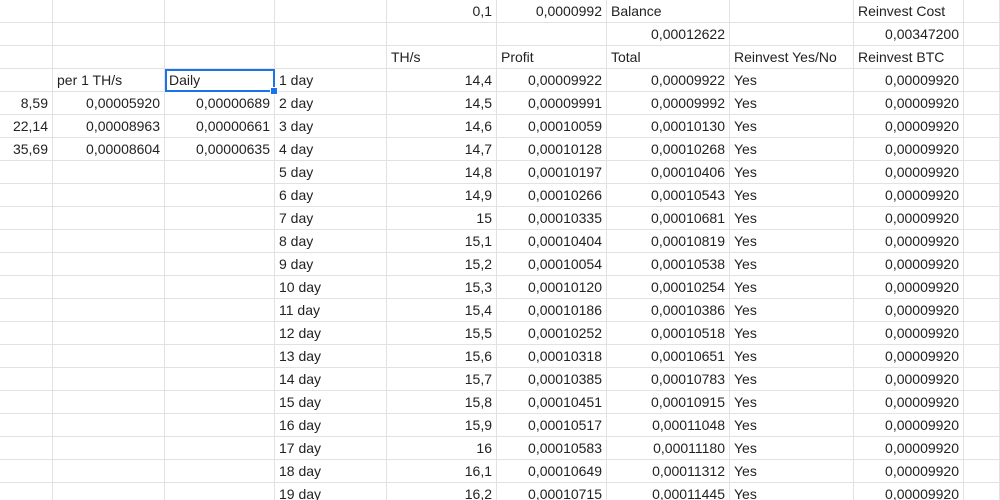 This screenshot has height=500, width=1000. What do you see at coordinates (26, 287) in the screenshot?
I see `cell-a13` at bounding box center [26, 287].